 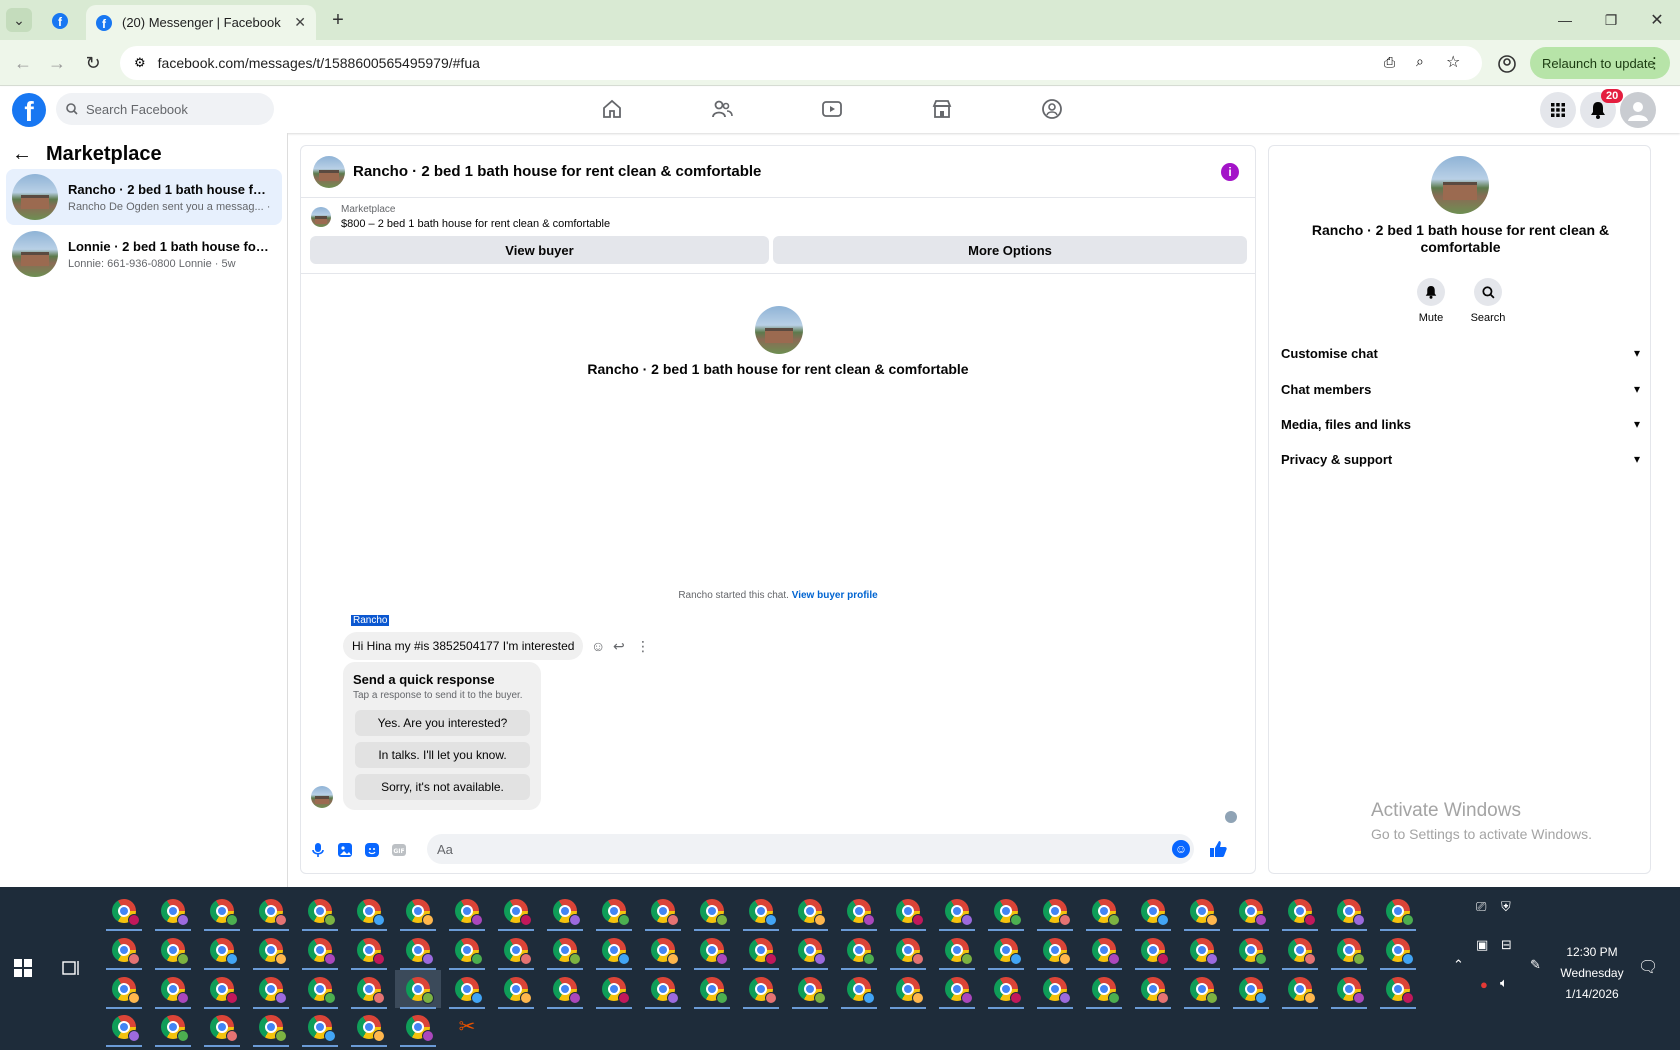 I want to click on install-app-icon: ⎙, so click(x=1389, y=62).